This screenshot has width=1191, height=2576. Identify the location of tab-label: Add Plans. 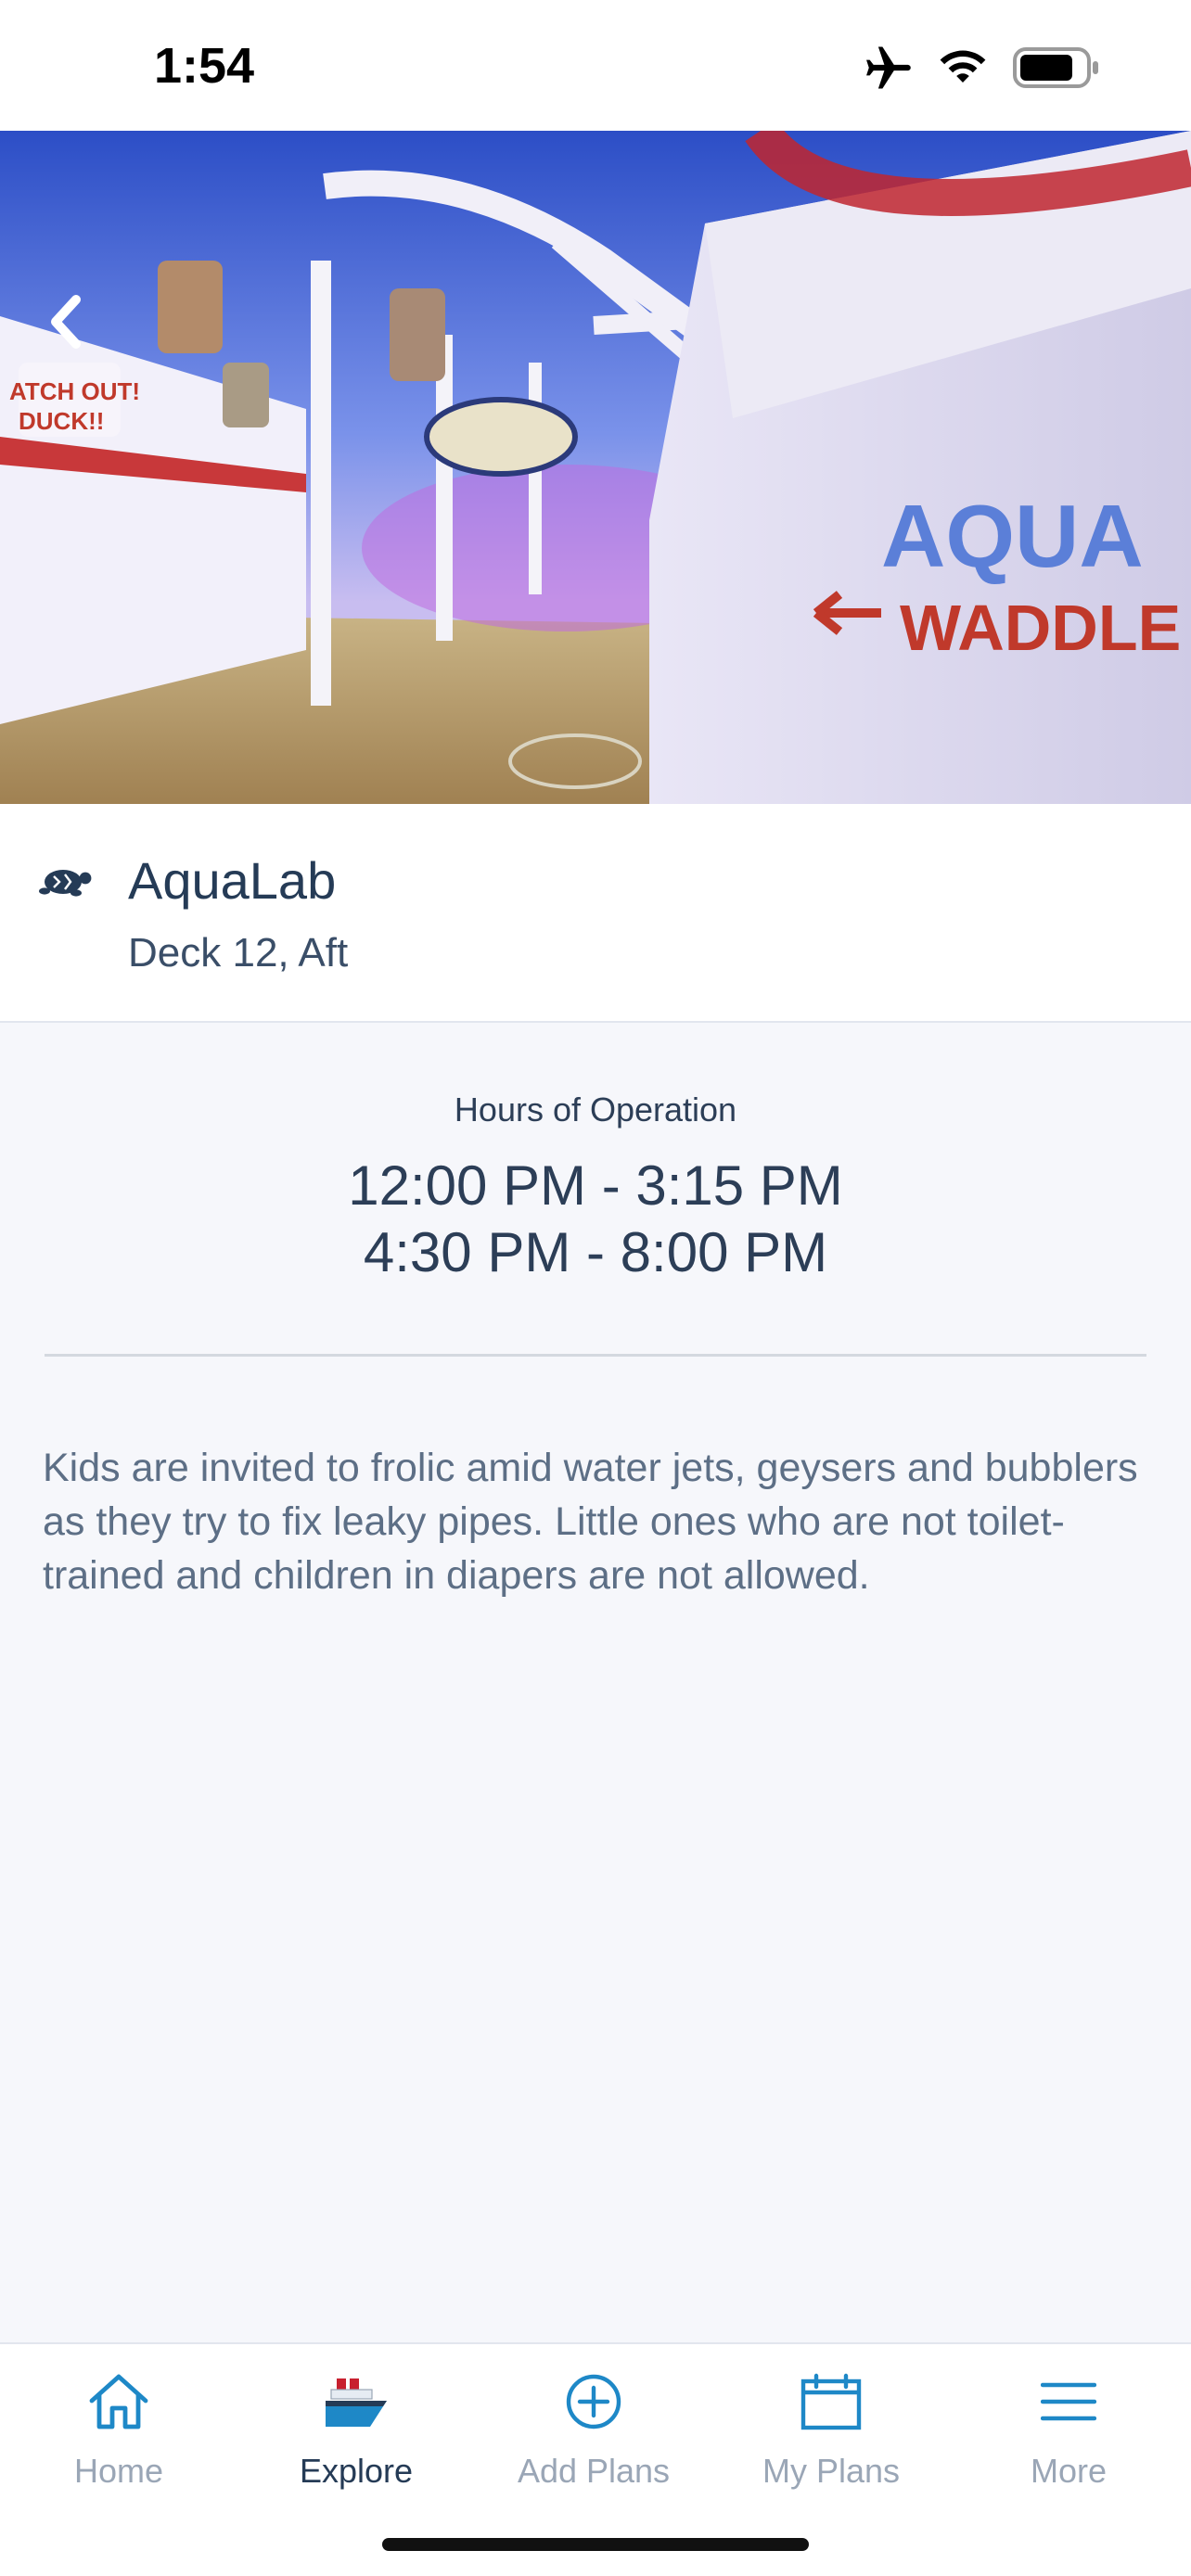
(594, 2471).